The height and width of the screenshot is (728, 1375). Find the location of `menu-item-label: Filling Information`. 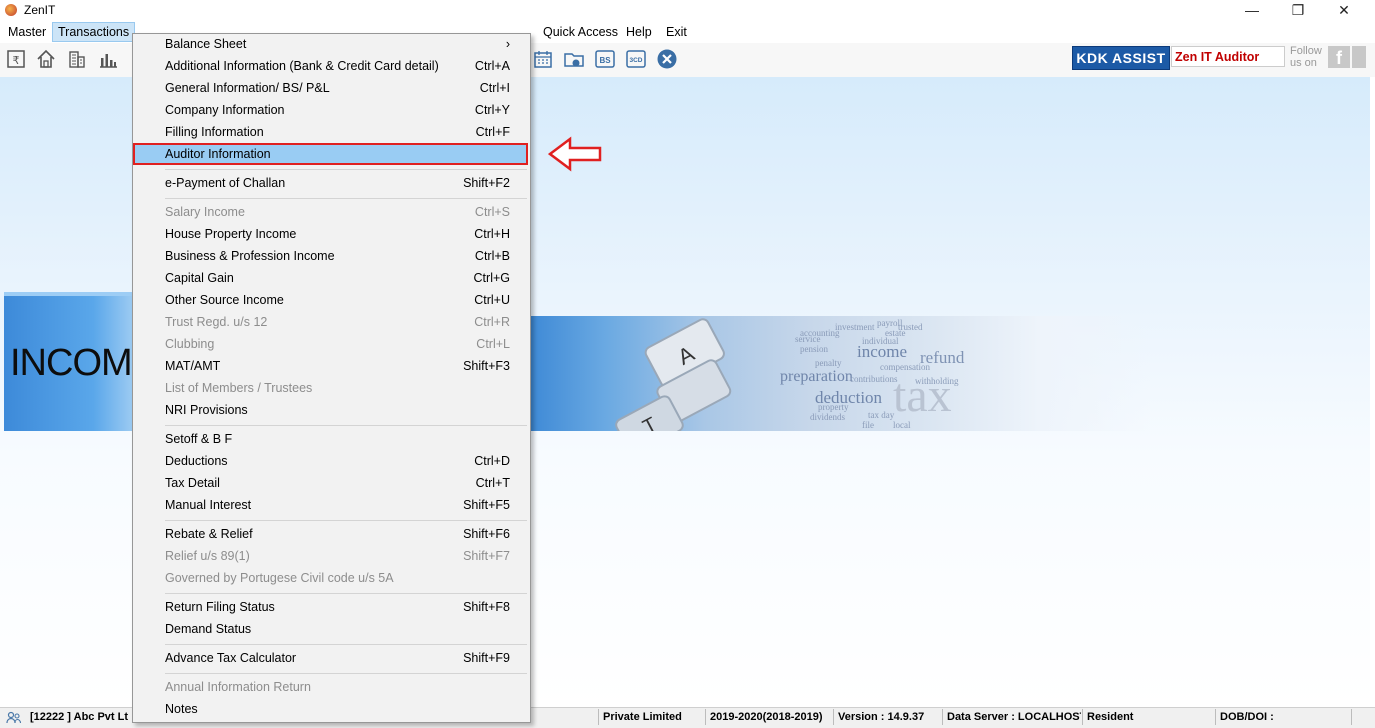

menu-item-label: Filling Information is located at coordinates (214, 132).